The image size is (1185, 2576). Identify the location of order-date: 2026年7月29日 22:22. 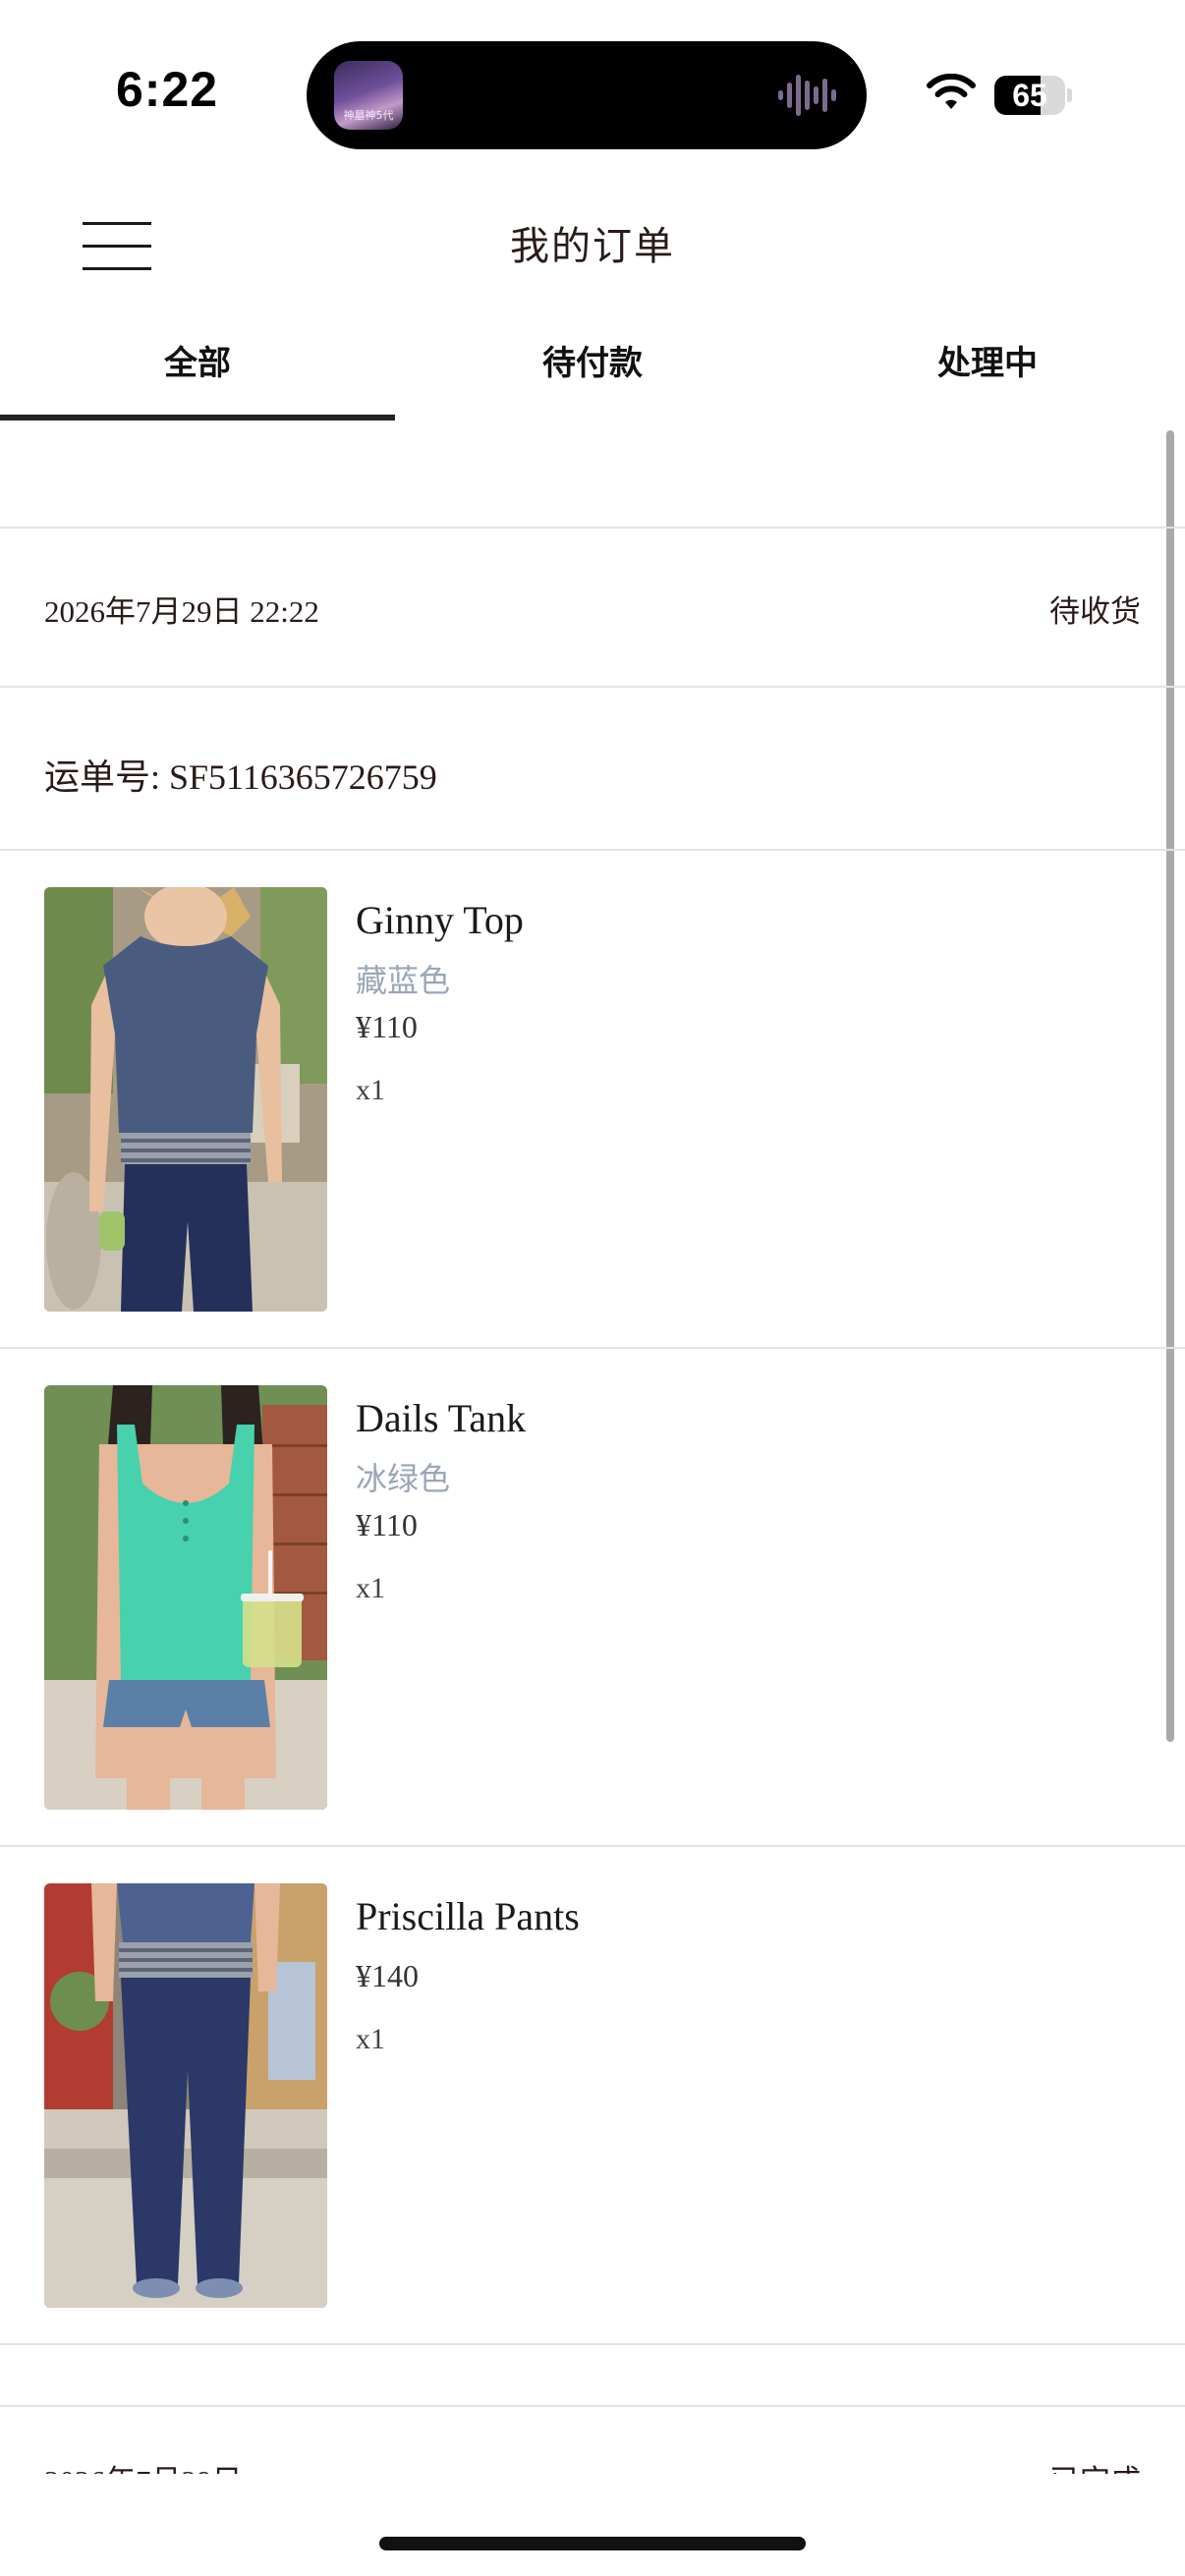
(182, 611).